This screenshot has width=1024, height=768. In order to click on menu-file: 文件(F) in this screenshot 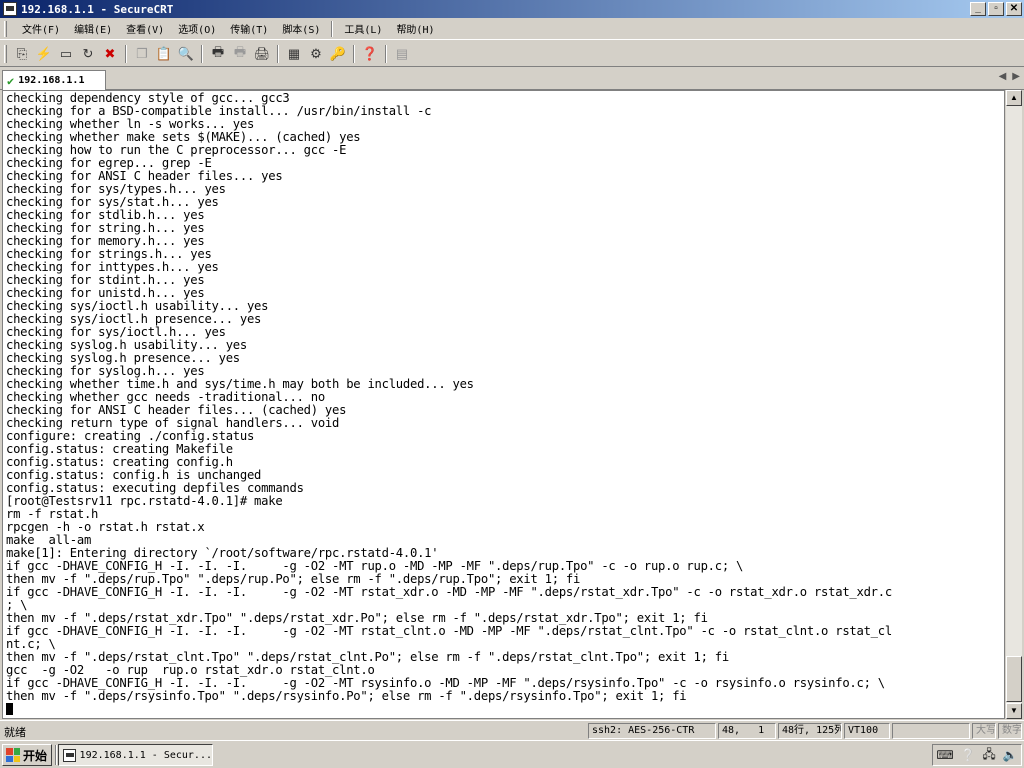, I will do `click(41, 28)`.